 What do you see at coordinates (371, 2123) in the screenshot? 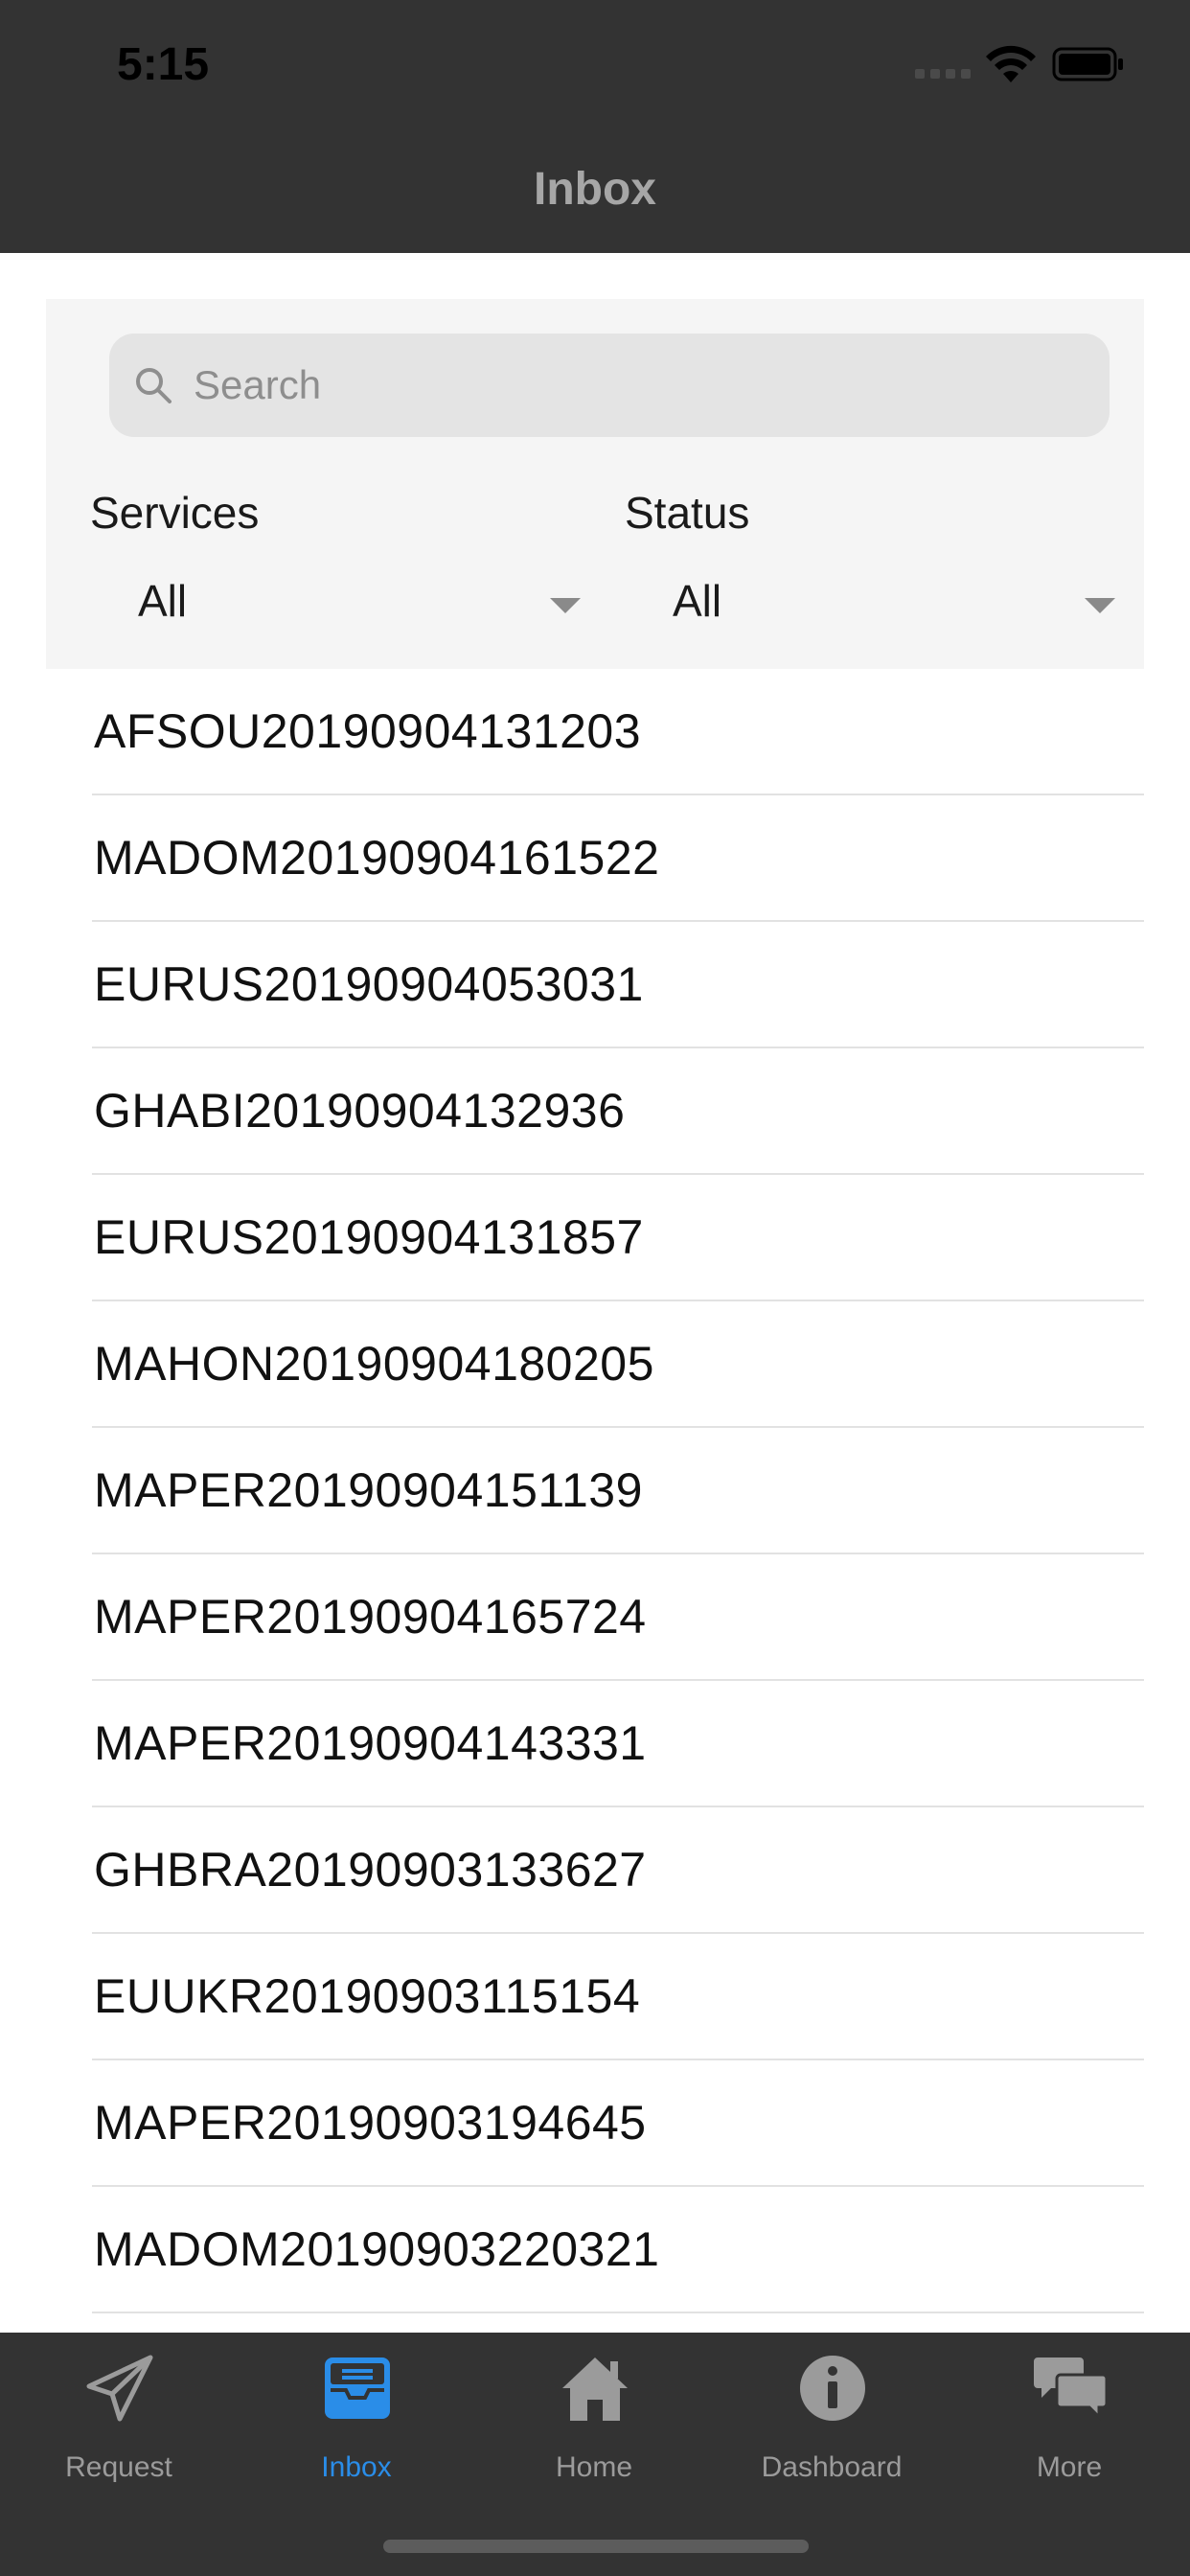
I see `list-item-label: MAPER20190903194645` at bounding box center [371, 2123].